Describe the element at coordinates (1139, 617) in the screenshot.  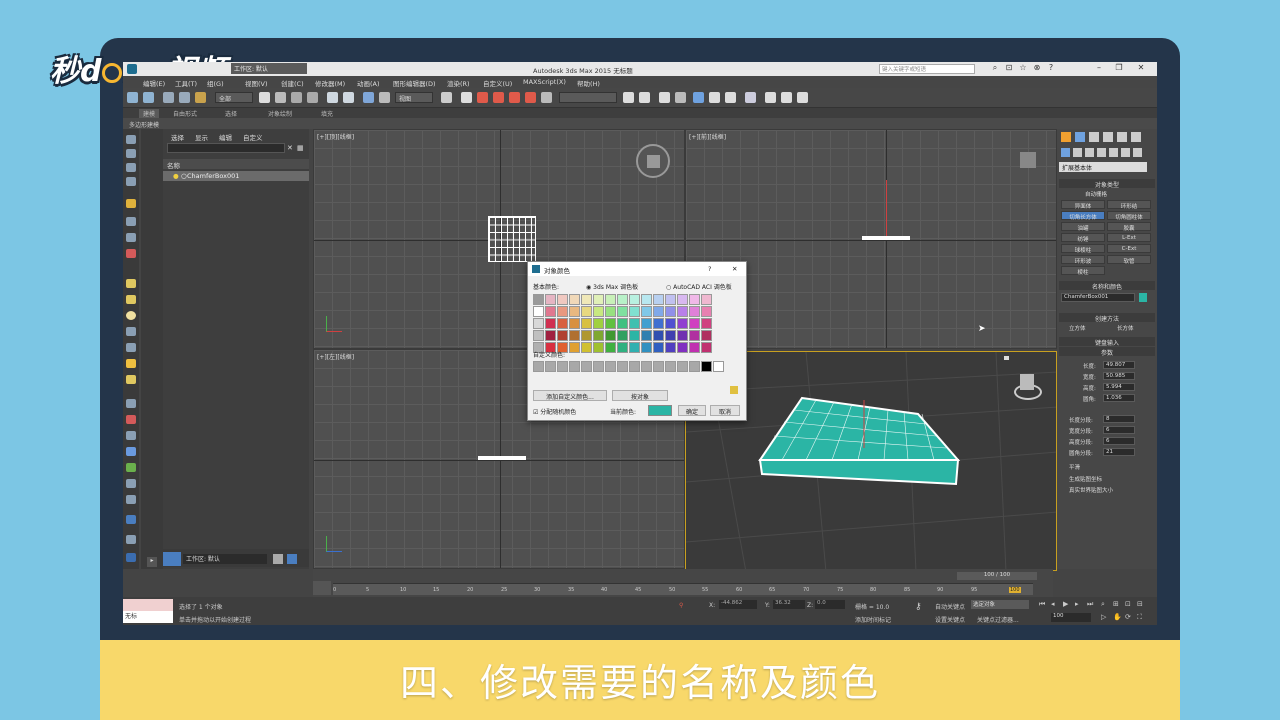
I see `maximize-viewport-icon: ⛶` at that location.